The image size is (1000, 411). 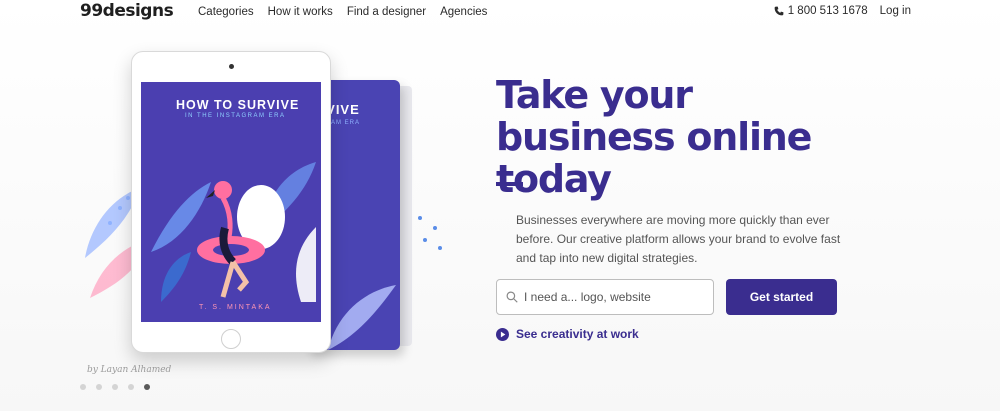 What do you see at coordinates (386, 12) in the screenshot?
I see `nav-find-designer: Find a designer` at bounding box center [386, 12].